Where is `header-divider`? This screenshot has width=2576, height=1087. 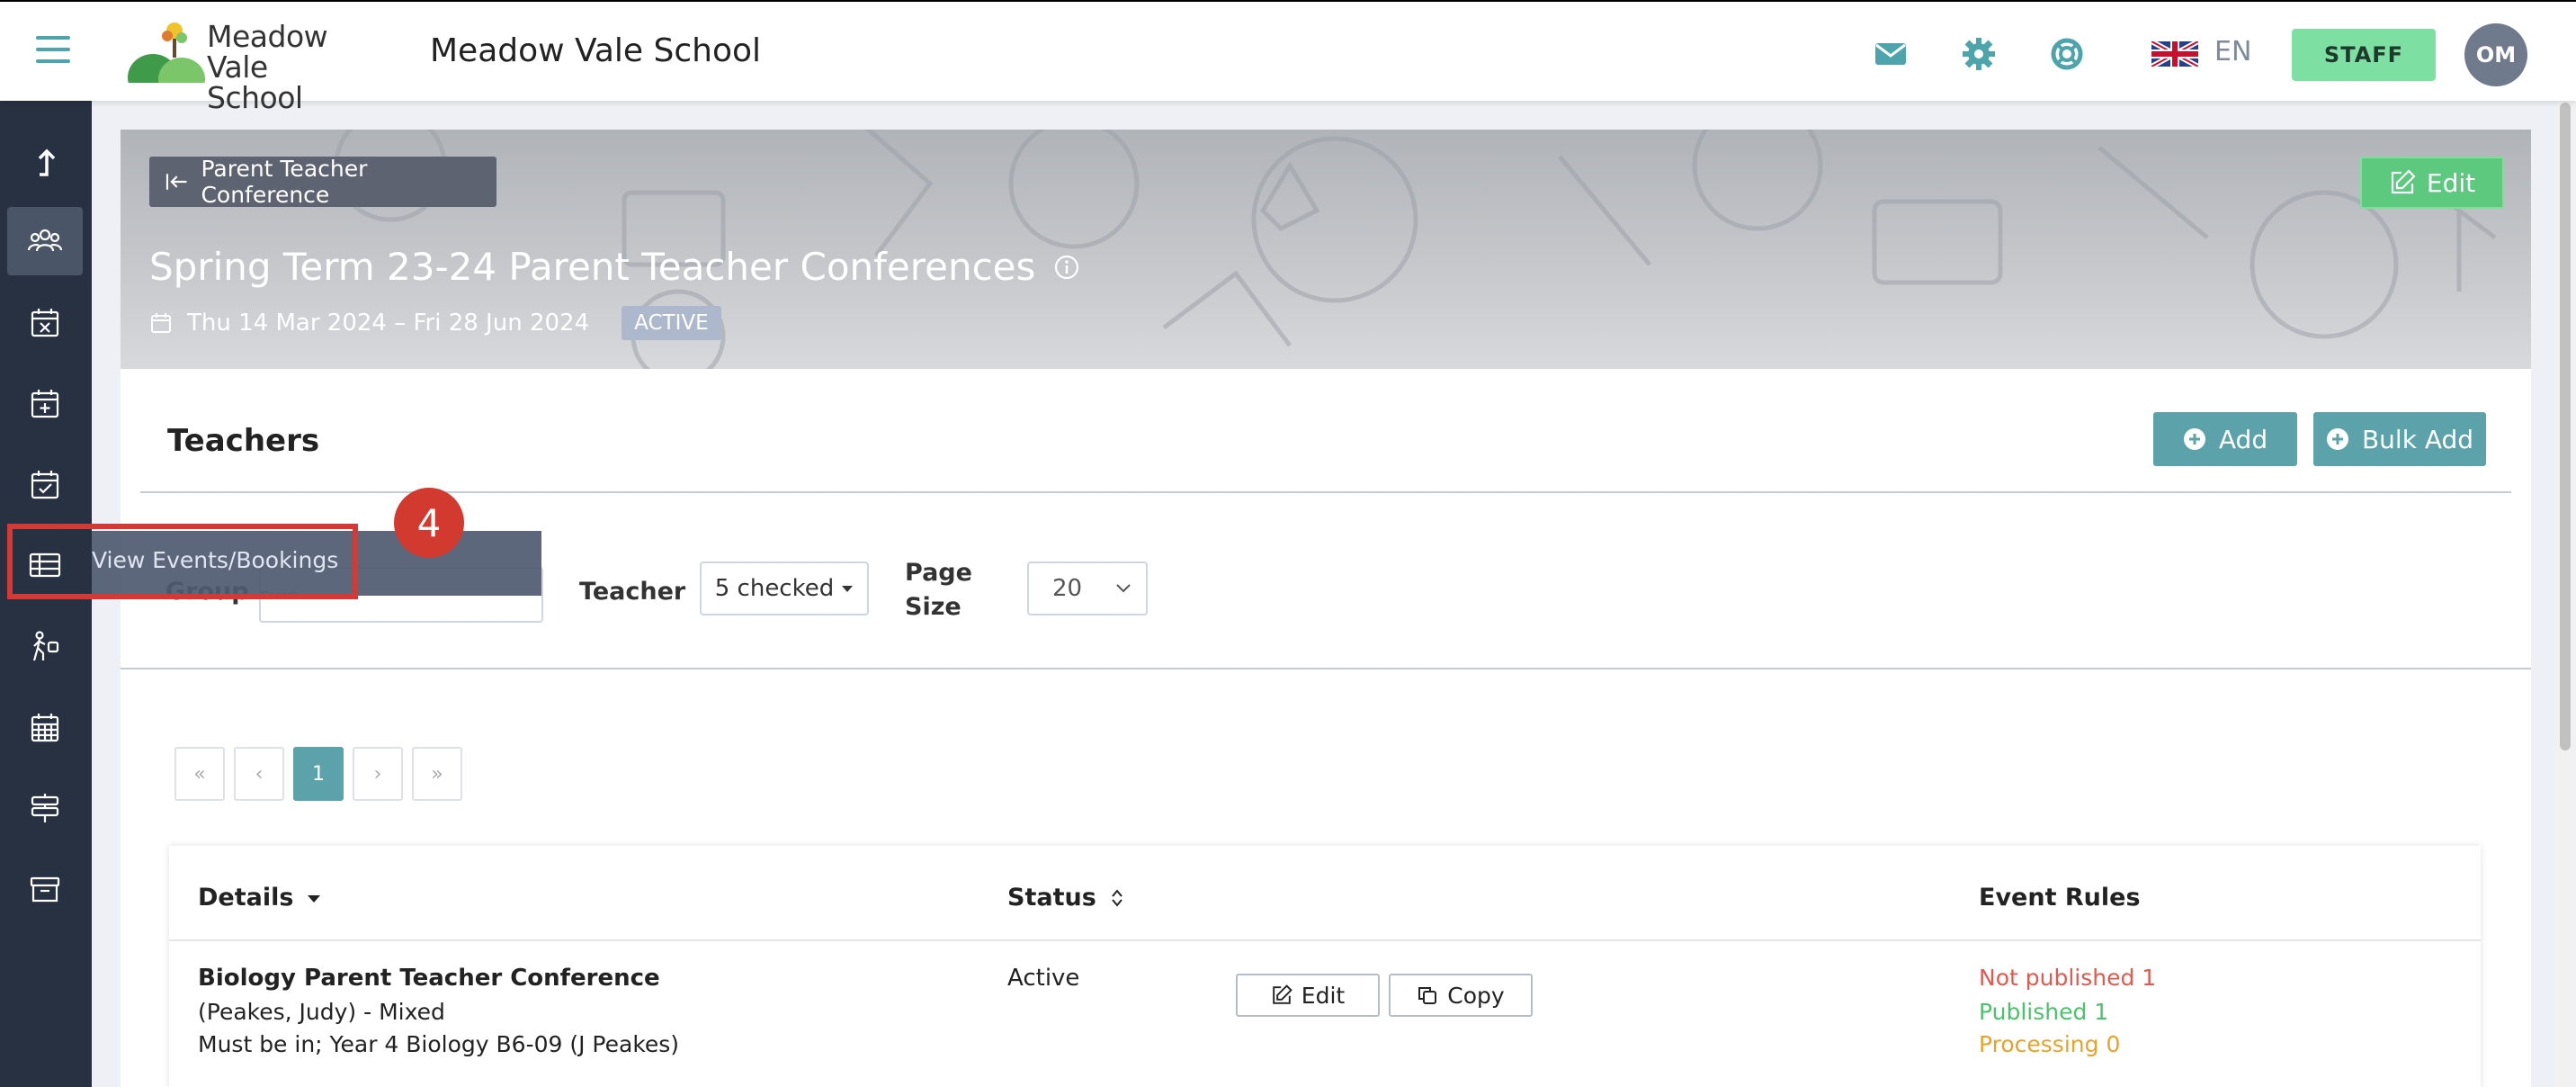 header-divider is located at coordinates (1325, 940).